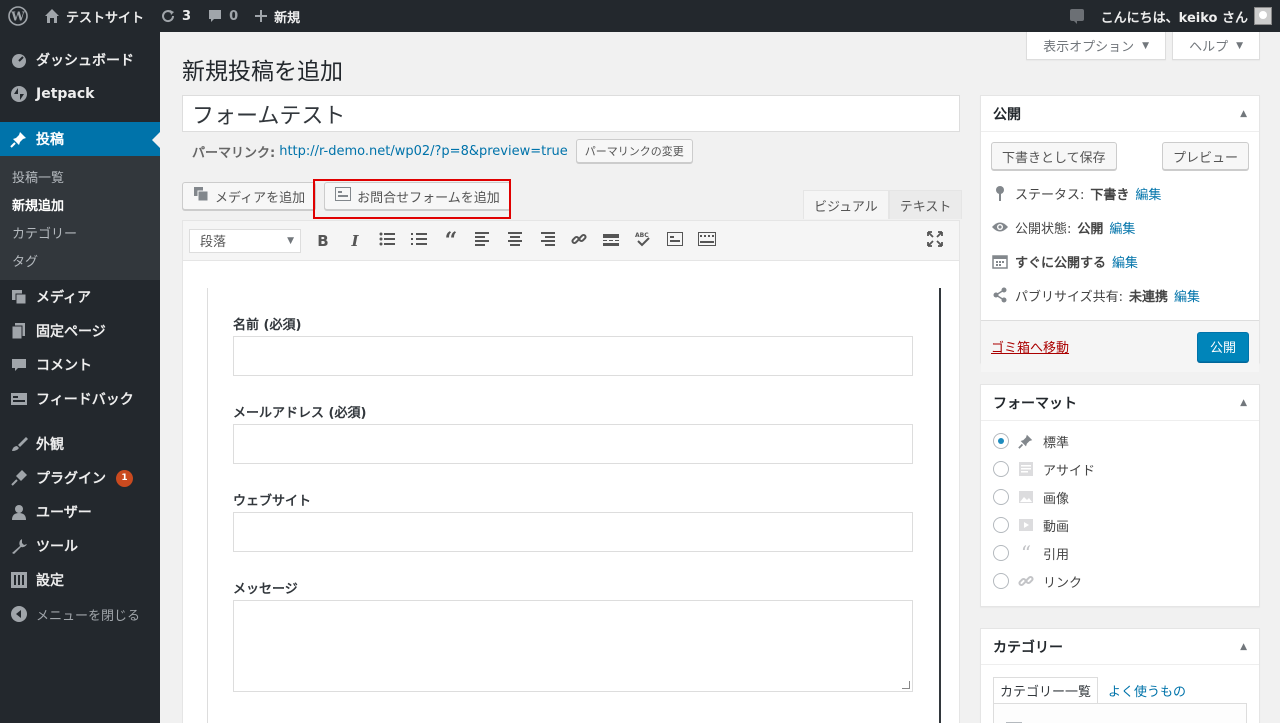 Image resolution: width=1280 pixels, height=723 pixels. Describe the element at coordinates (1000, 227) in the screenshot. I see `eye-icon` at that location.